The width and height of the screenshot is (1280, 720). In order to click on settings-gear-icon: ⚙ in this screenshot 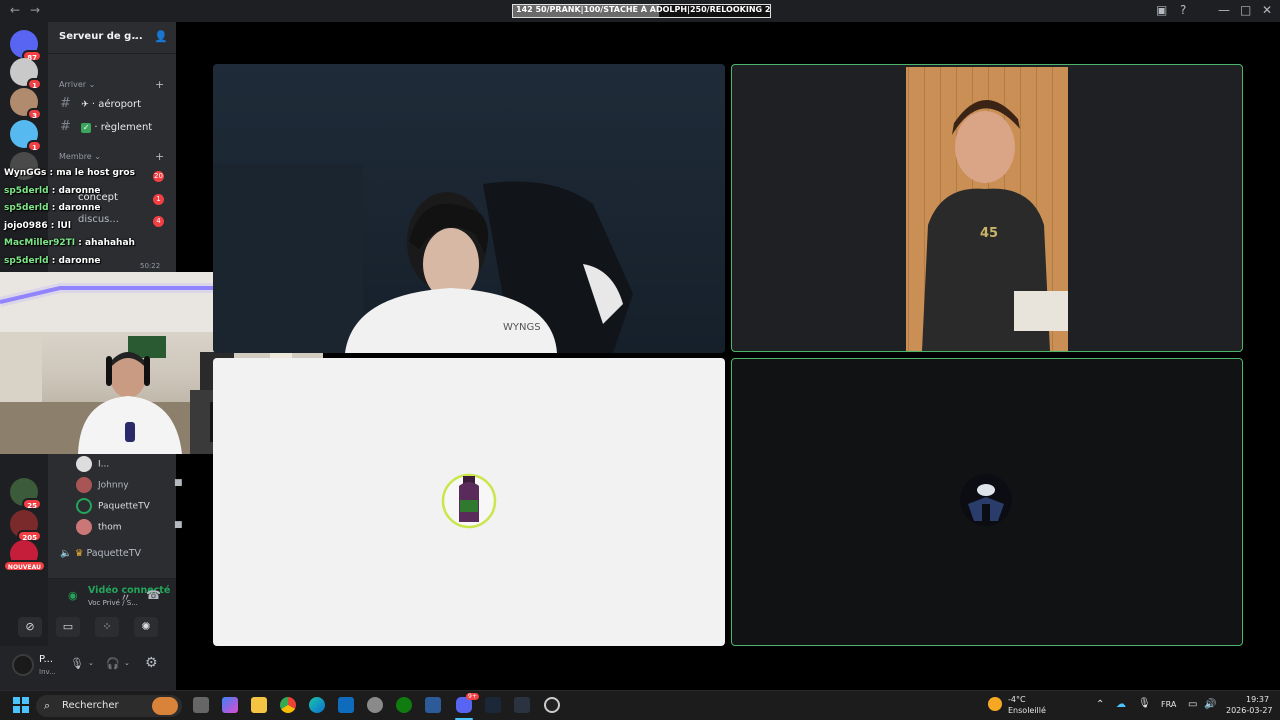, I will do `click(151, 663)`.